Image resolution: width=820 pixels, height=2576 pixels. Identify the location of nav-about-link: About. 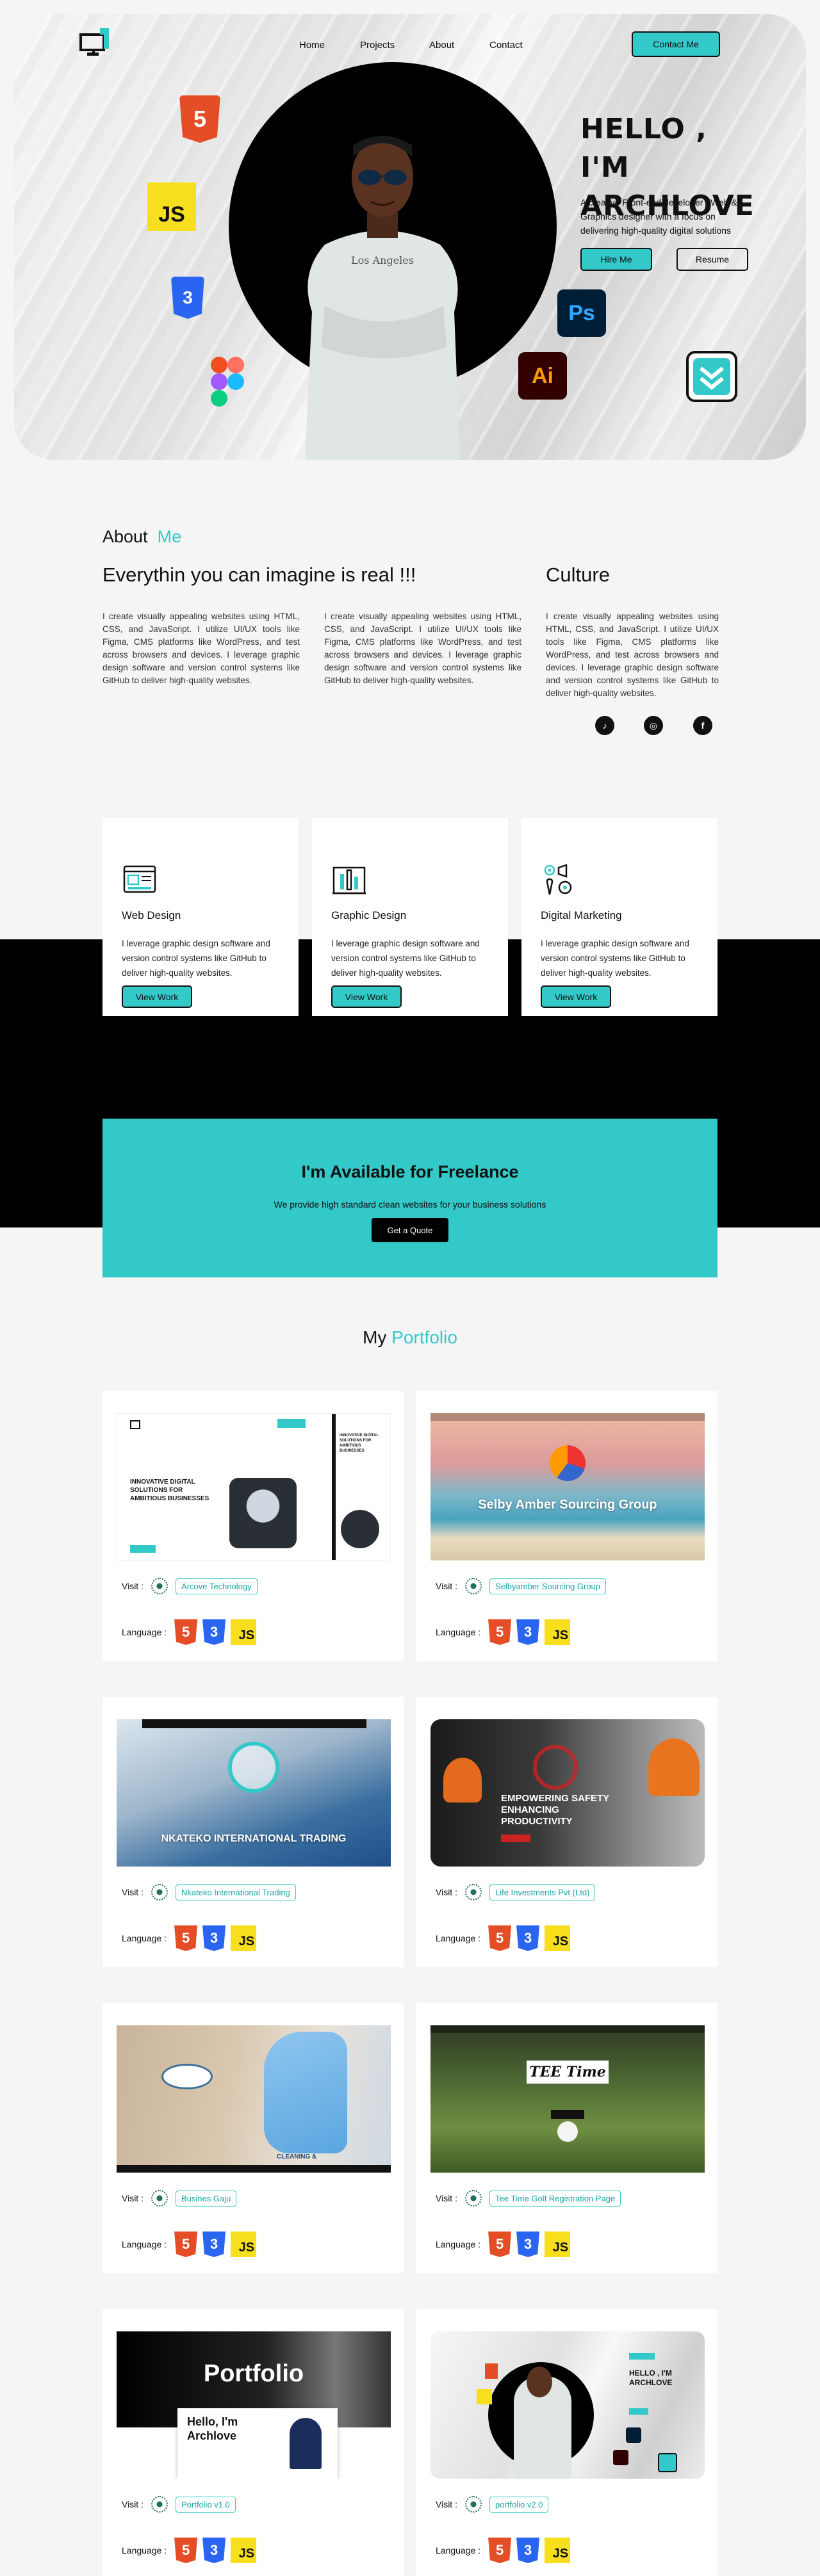
(442, 45).